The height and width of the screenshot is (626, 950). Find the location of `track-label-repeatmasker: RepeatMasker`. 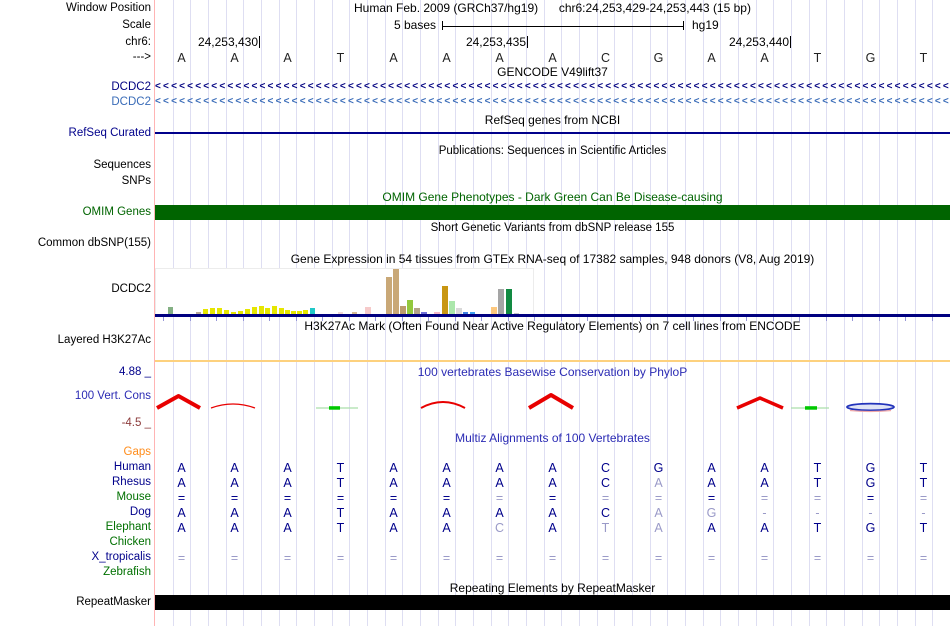

track-label-repeatmasker: RepeatMasker is located at coordinates (75, 602).